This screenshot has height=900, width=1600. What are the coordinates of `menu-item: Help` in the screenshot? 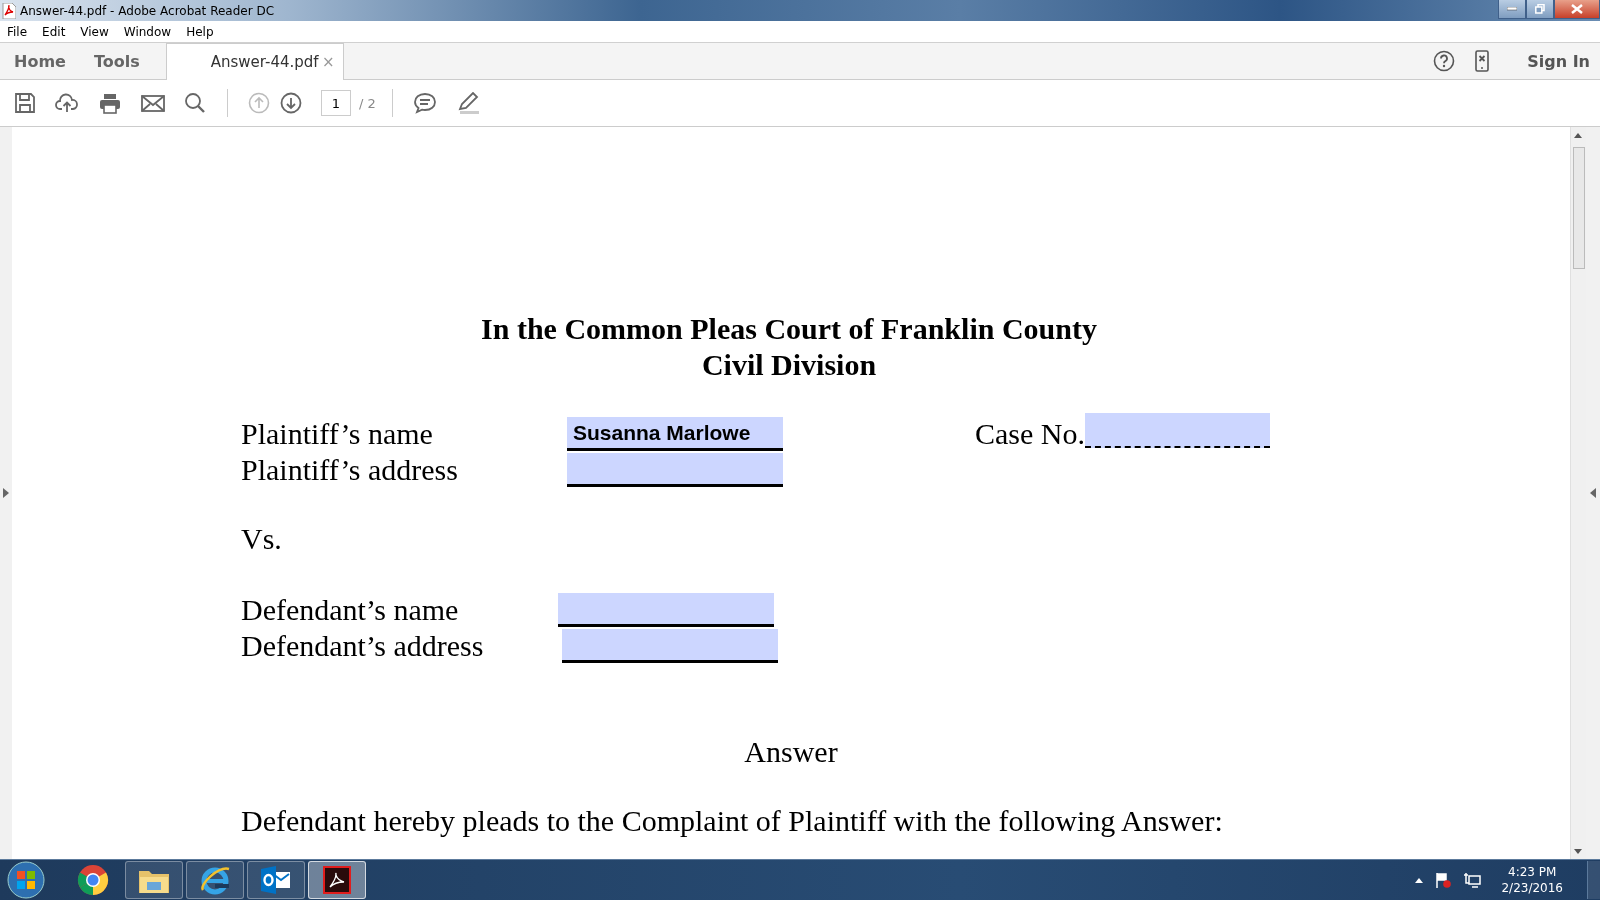 It's located at (200, 31).